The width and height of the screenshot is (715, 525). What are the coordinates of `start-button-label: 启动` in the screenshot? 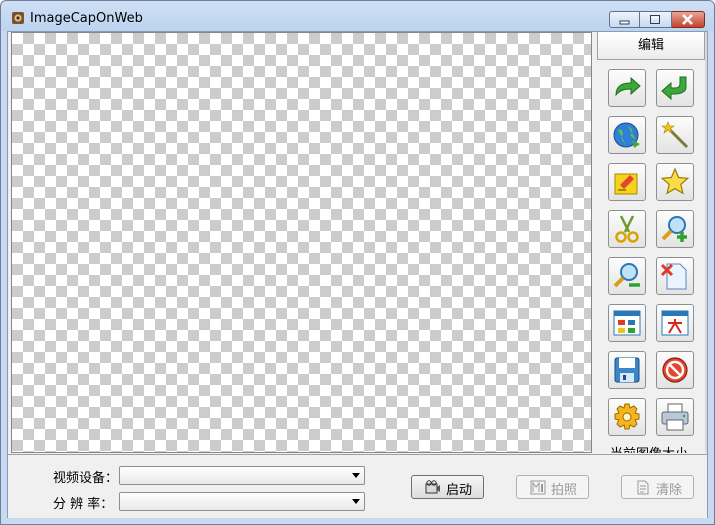 It's located at (459, 490).